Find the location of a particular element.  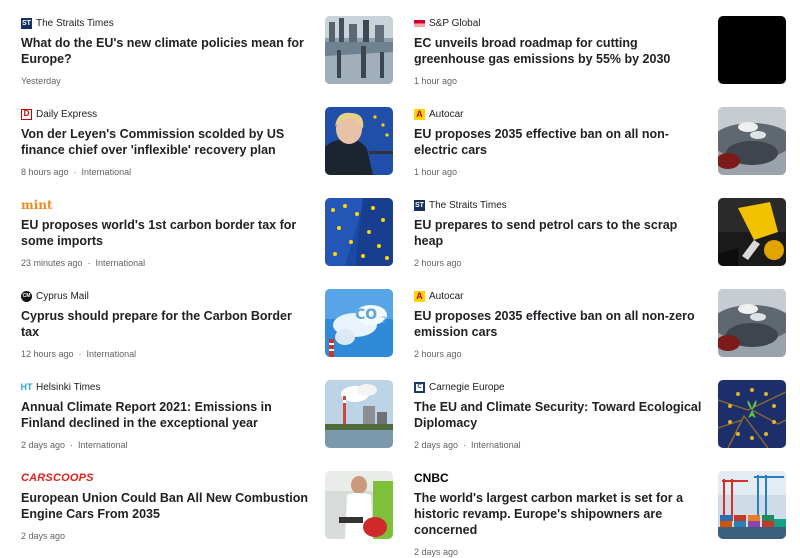

source-name: Helsinki Times is located at coordinates (68, 387).